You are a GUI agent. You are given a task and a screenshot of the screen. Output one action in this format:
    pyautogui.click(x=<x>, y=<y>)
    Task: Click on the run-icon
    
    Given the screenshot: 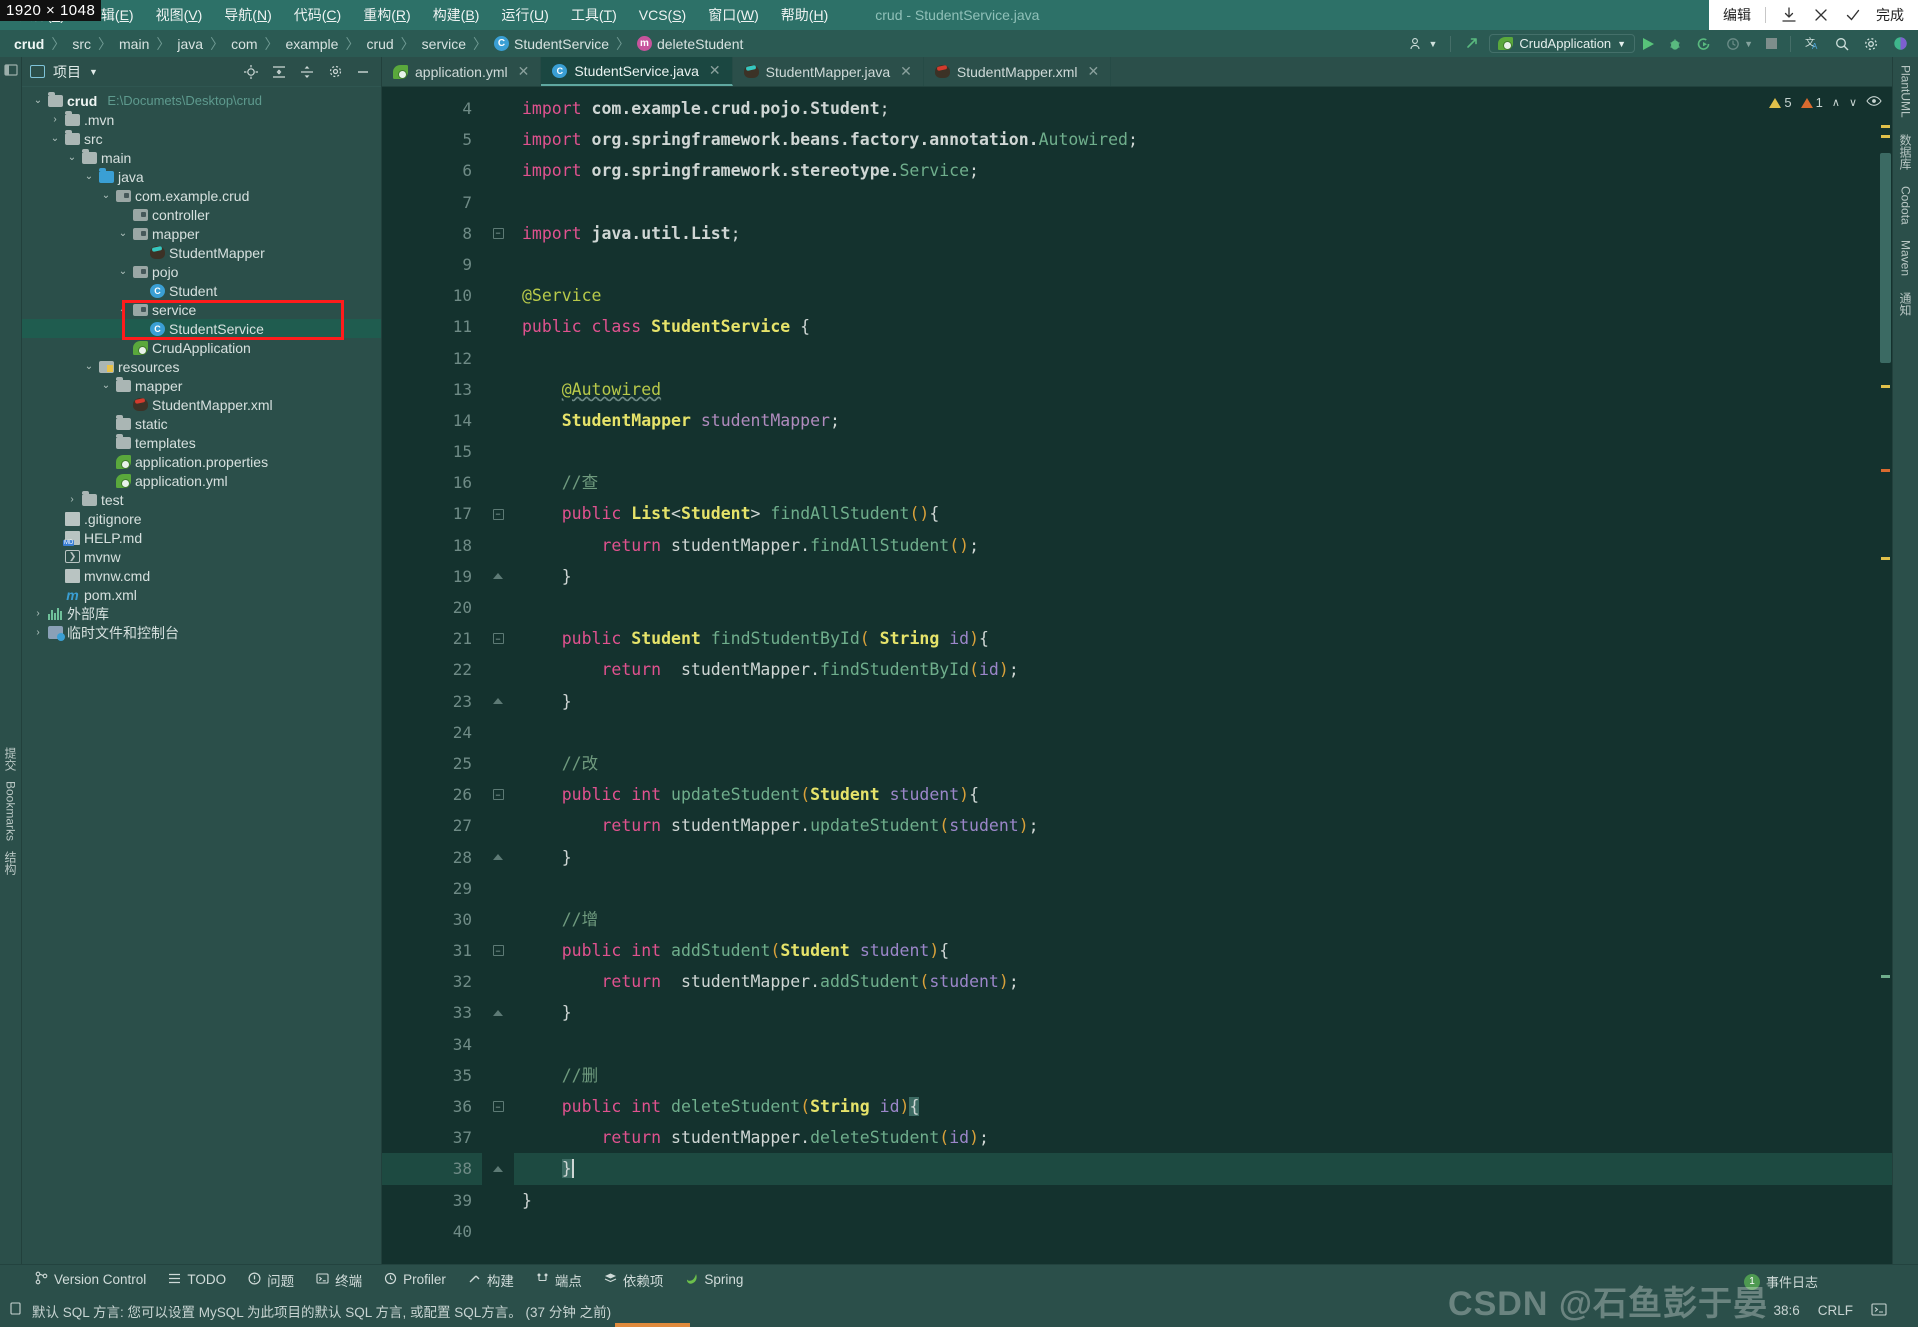 What is the action you would take?
    pyautogui.click(x=1648, y=44)
    